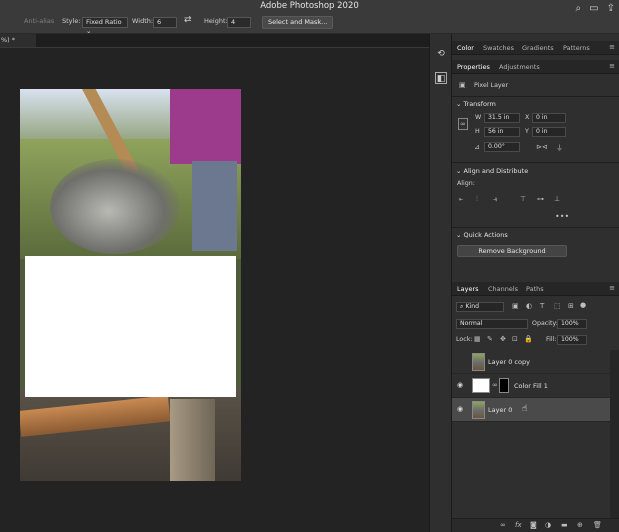  Describe the element at coordinates (492, 324) in the screenshot. I see `blend-mode-select: Normal` at that location.